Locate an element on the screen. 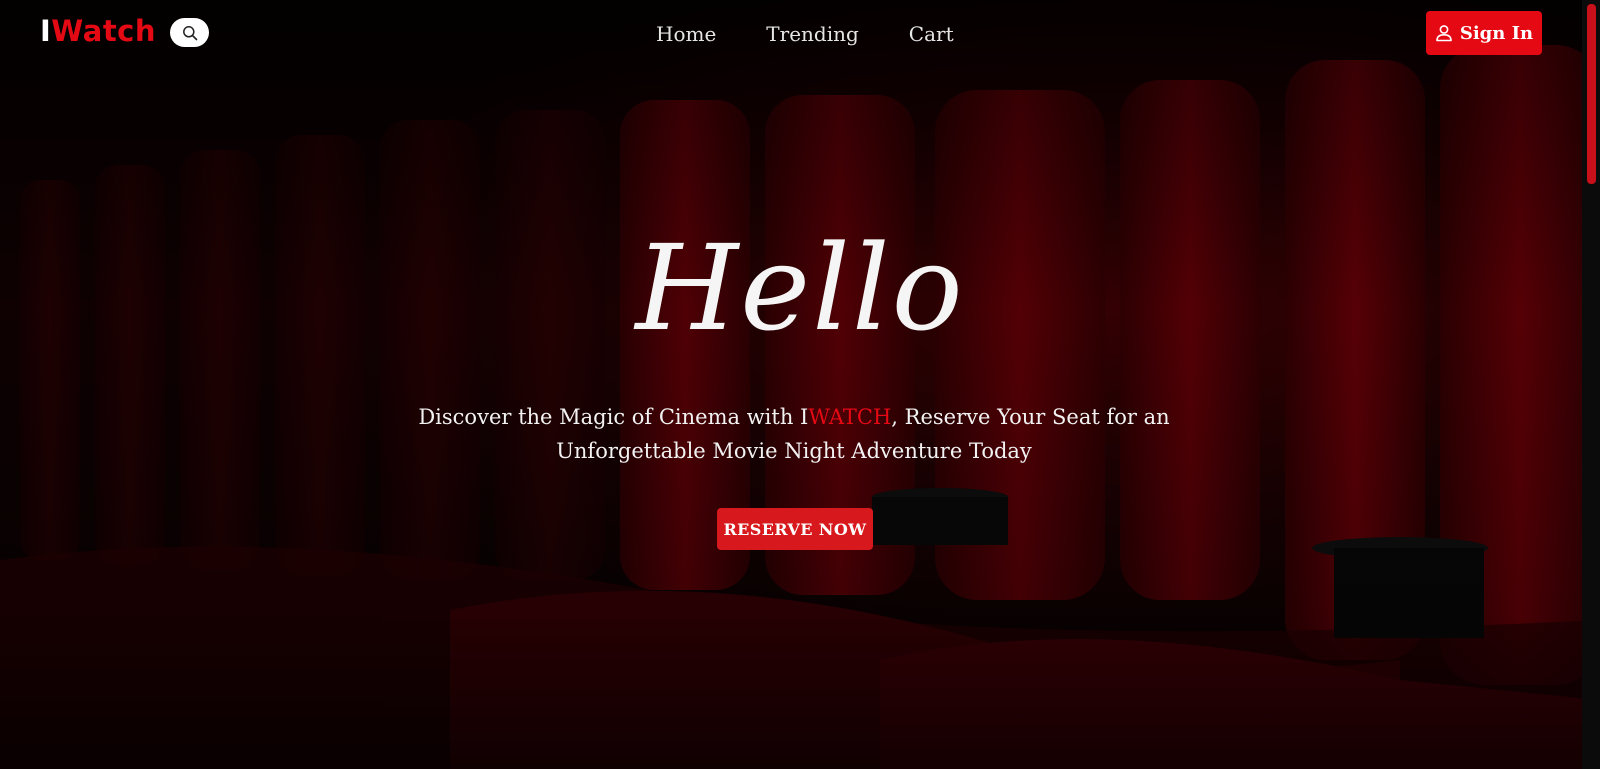 The width and height of the screenshot is (1600, 769). sign-in-button: Sign In is located at coordinates (1484, 33).